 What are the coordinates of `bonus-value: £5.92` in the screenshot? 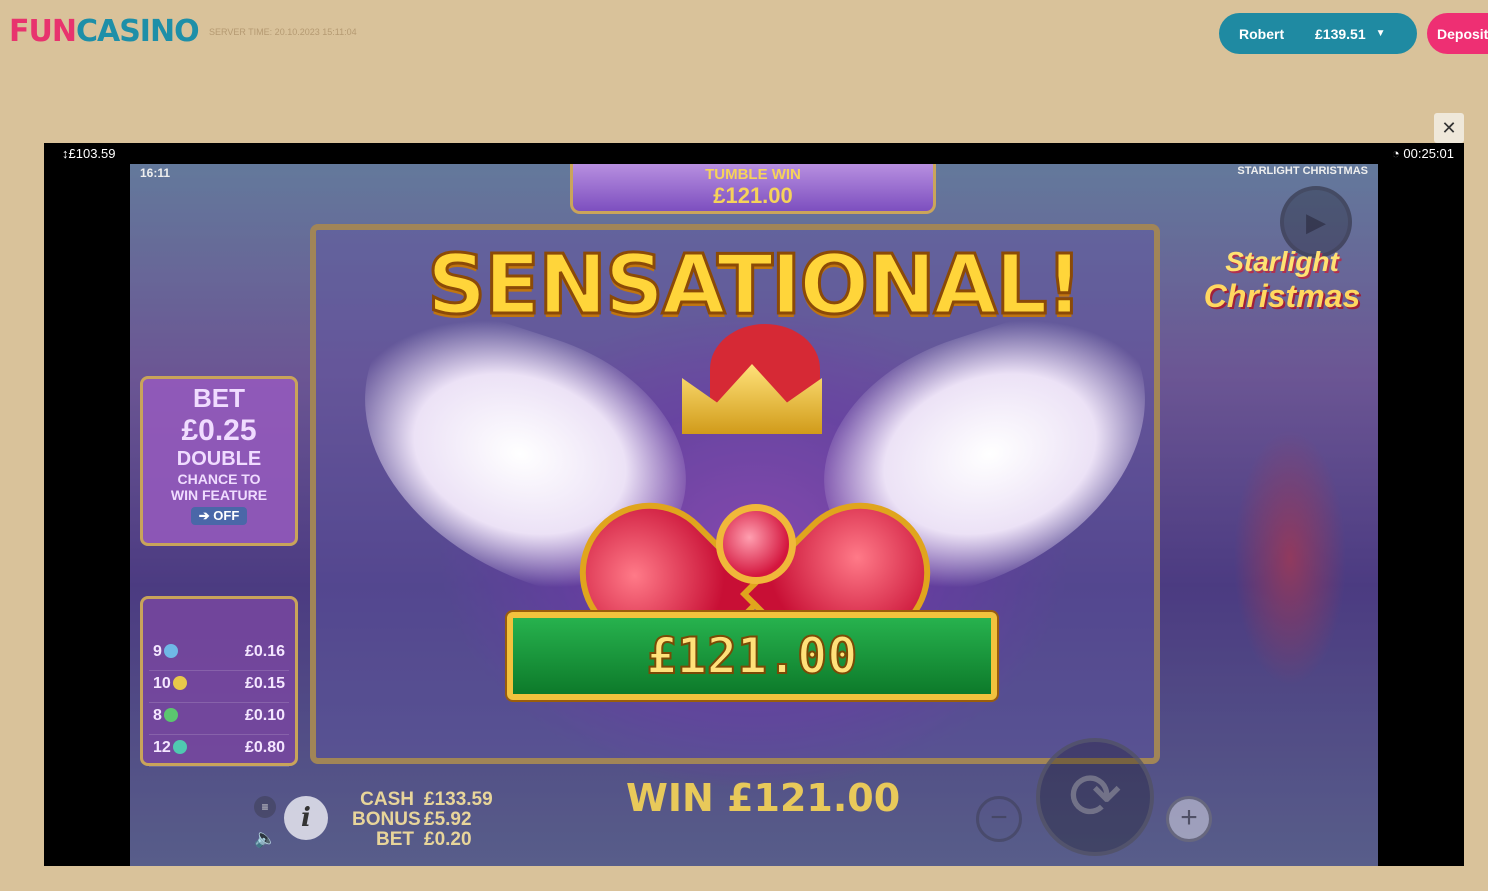 It's located at (448, 819).